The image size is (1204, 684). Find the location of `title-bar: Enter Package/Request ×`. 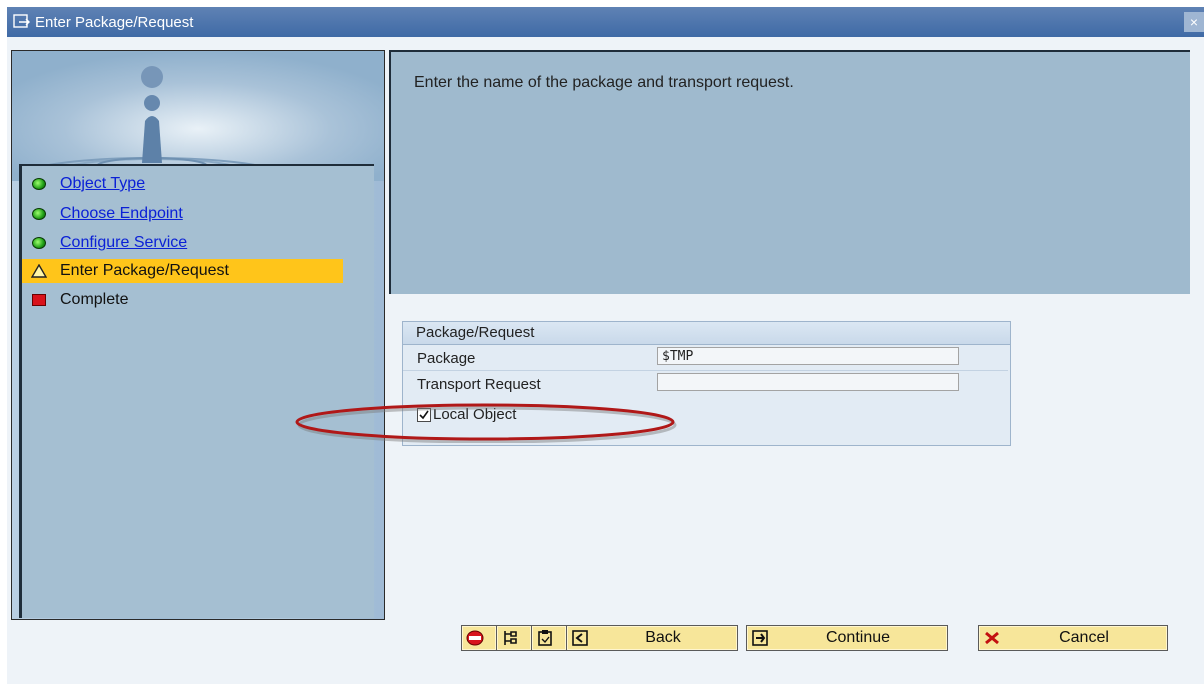

title-bar: Enter Package/Request × is located at coordinates (605, 22).